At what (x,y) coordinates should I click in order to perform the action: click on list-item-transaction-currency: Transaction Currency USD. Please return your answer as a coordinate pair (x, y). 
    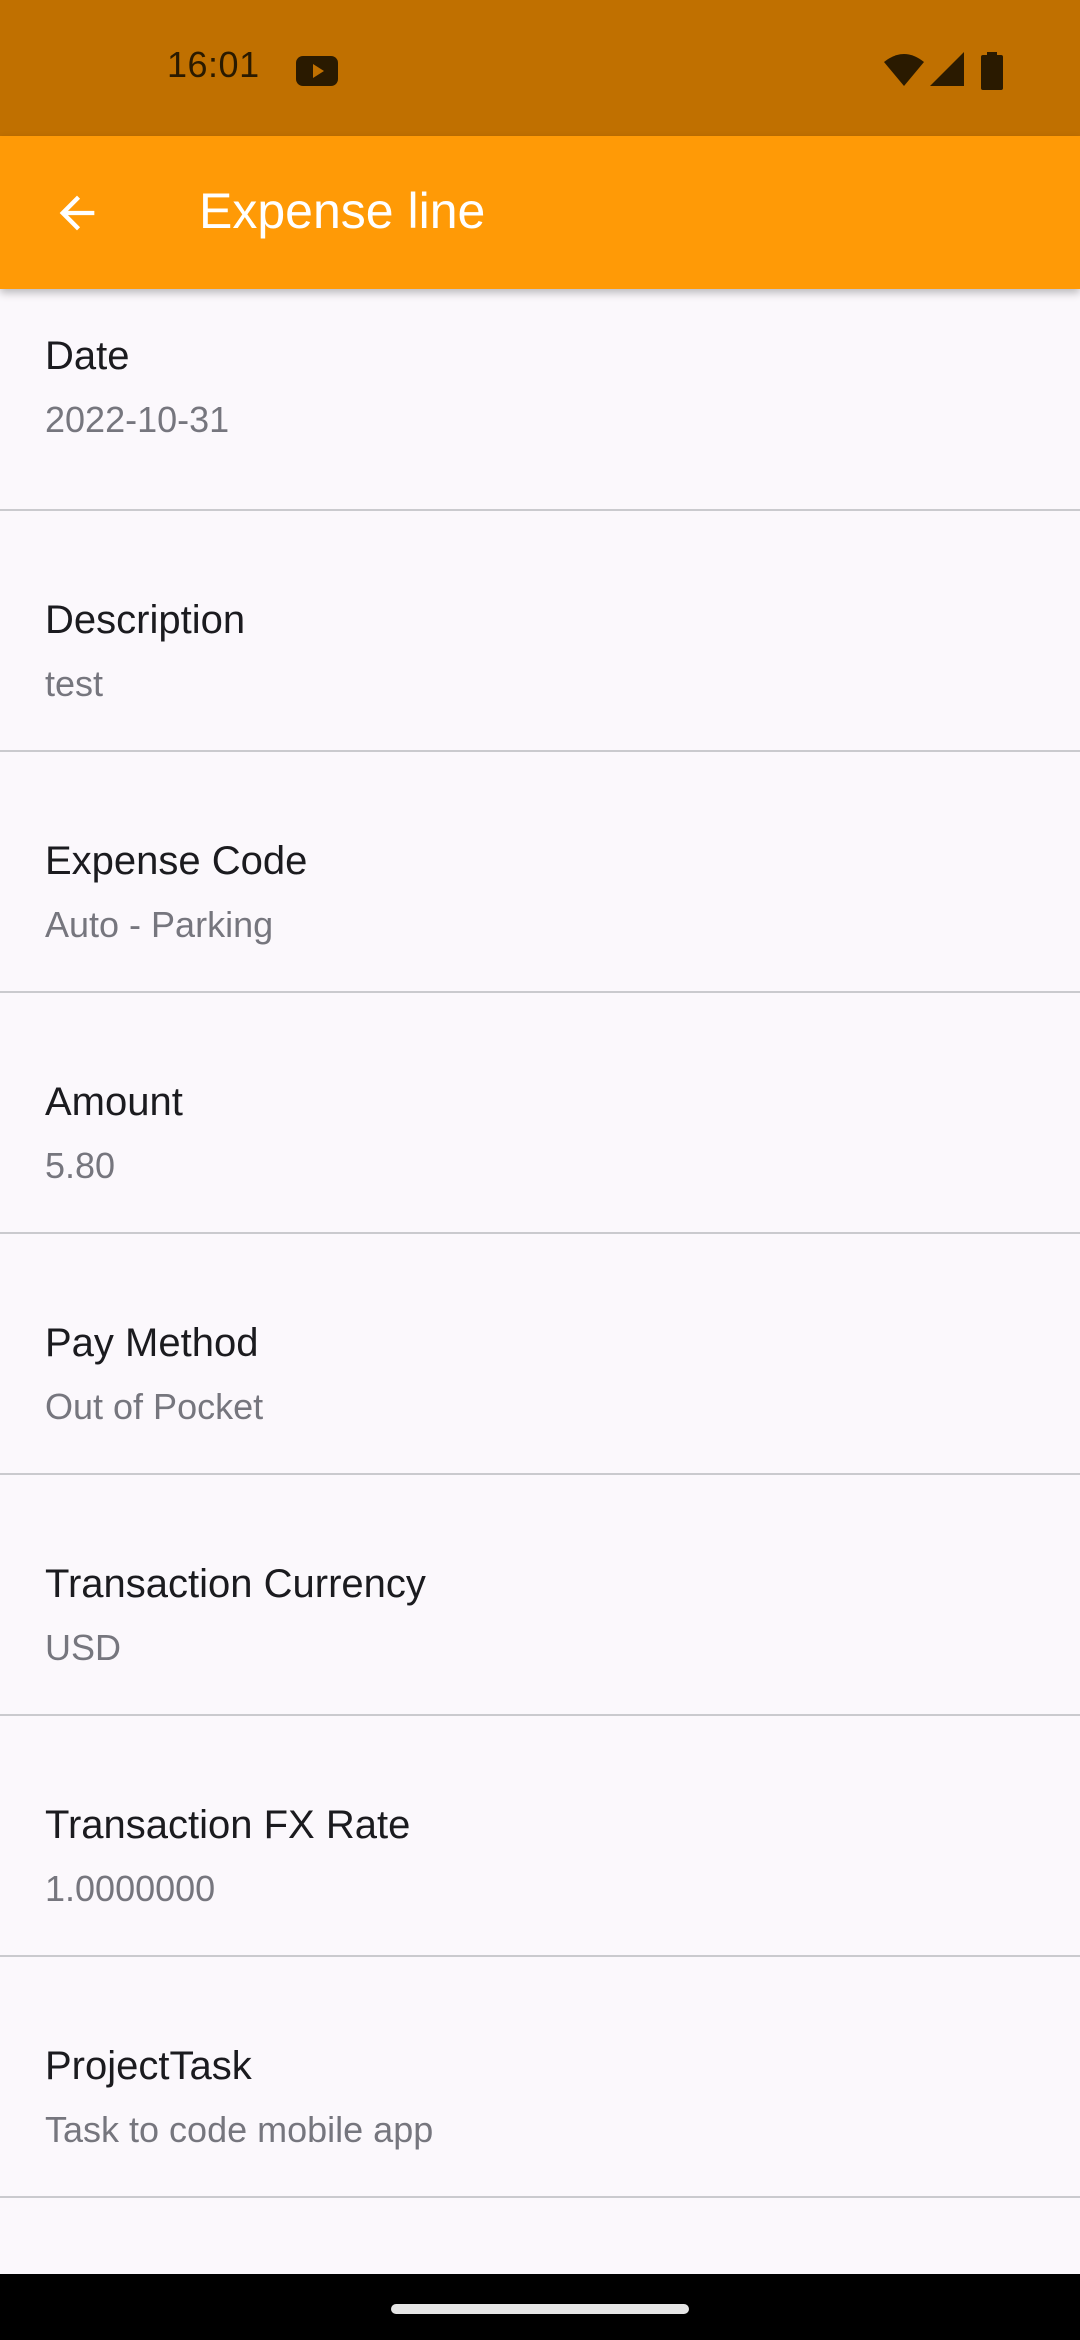
    Looking at the image, I should click on (540, 1595).